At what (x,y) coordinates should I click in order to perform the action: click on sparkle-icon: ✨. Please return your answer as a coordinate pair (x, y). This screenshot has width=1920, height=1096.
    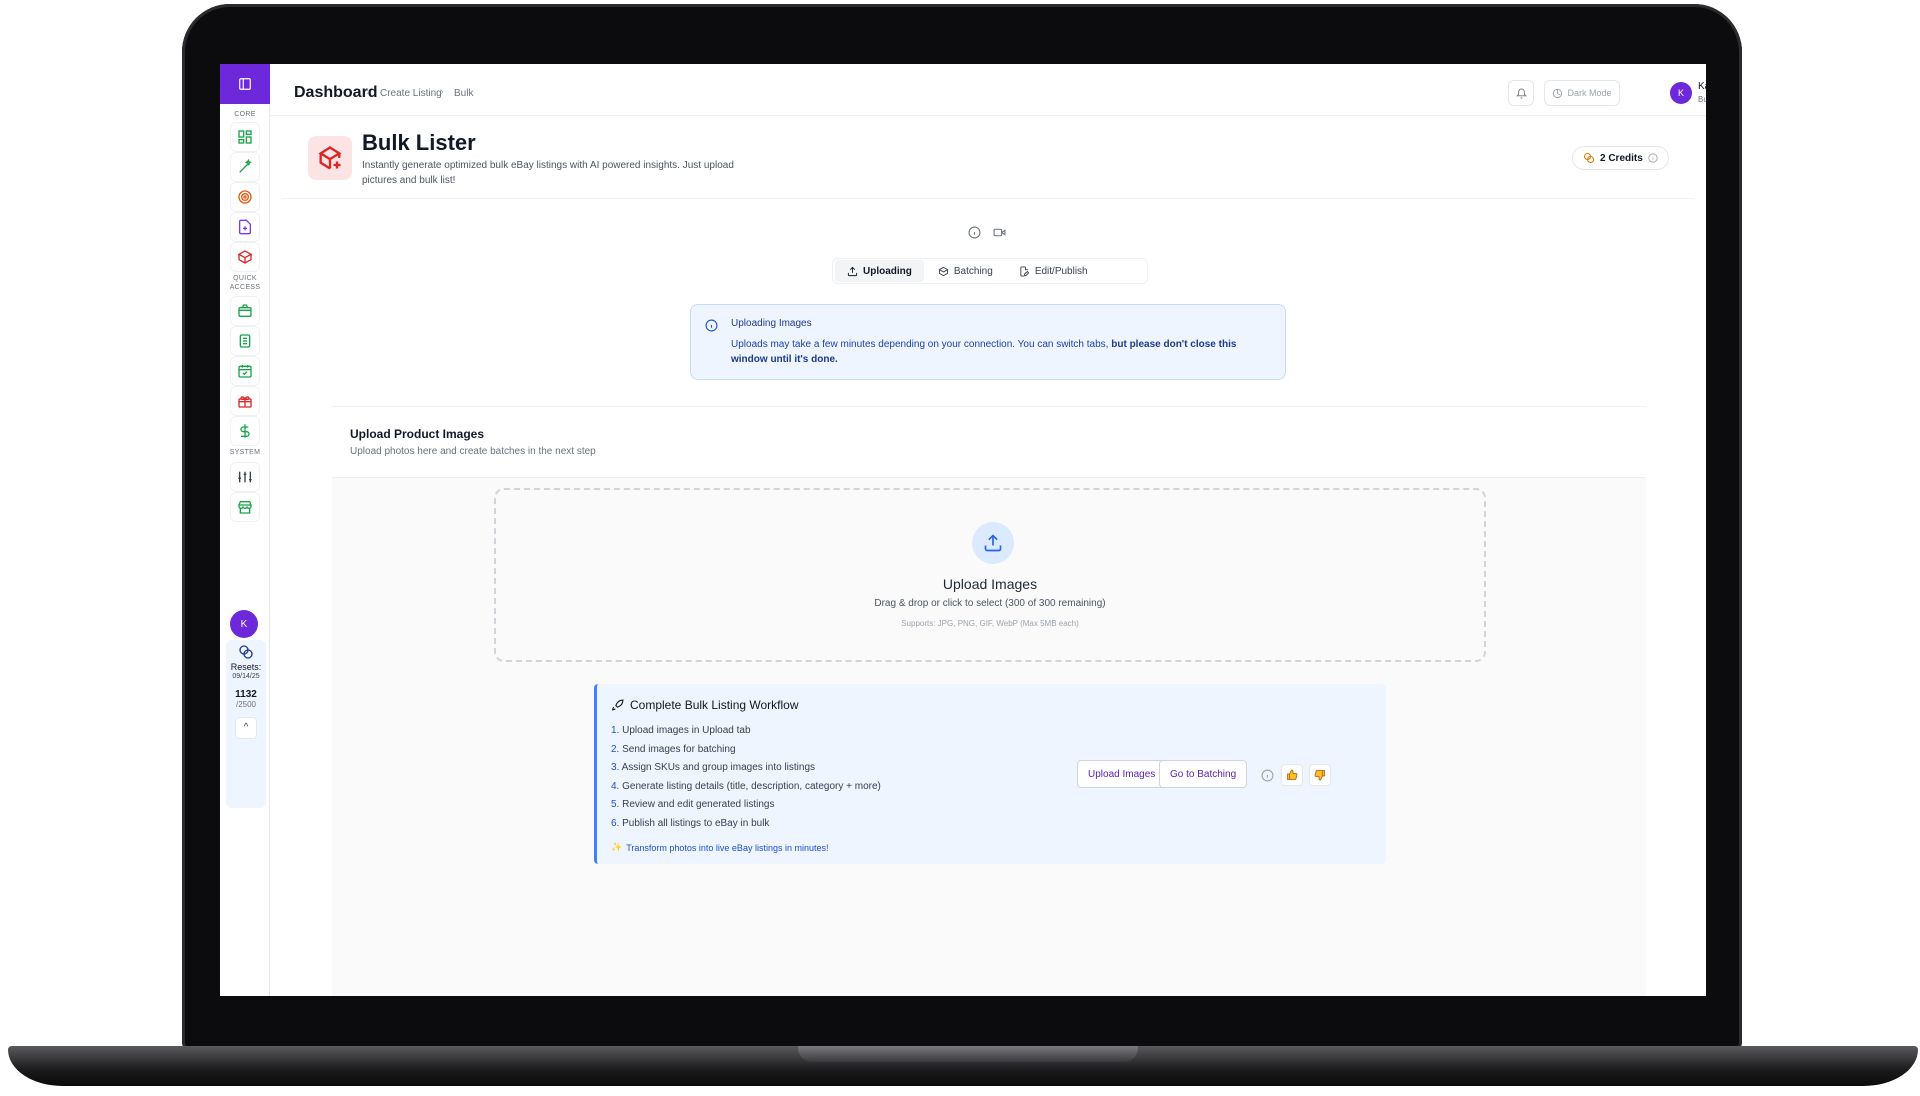
    Looking at the image, I should click on (617, 847).